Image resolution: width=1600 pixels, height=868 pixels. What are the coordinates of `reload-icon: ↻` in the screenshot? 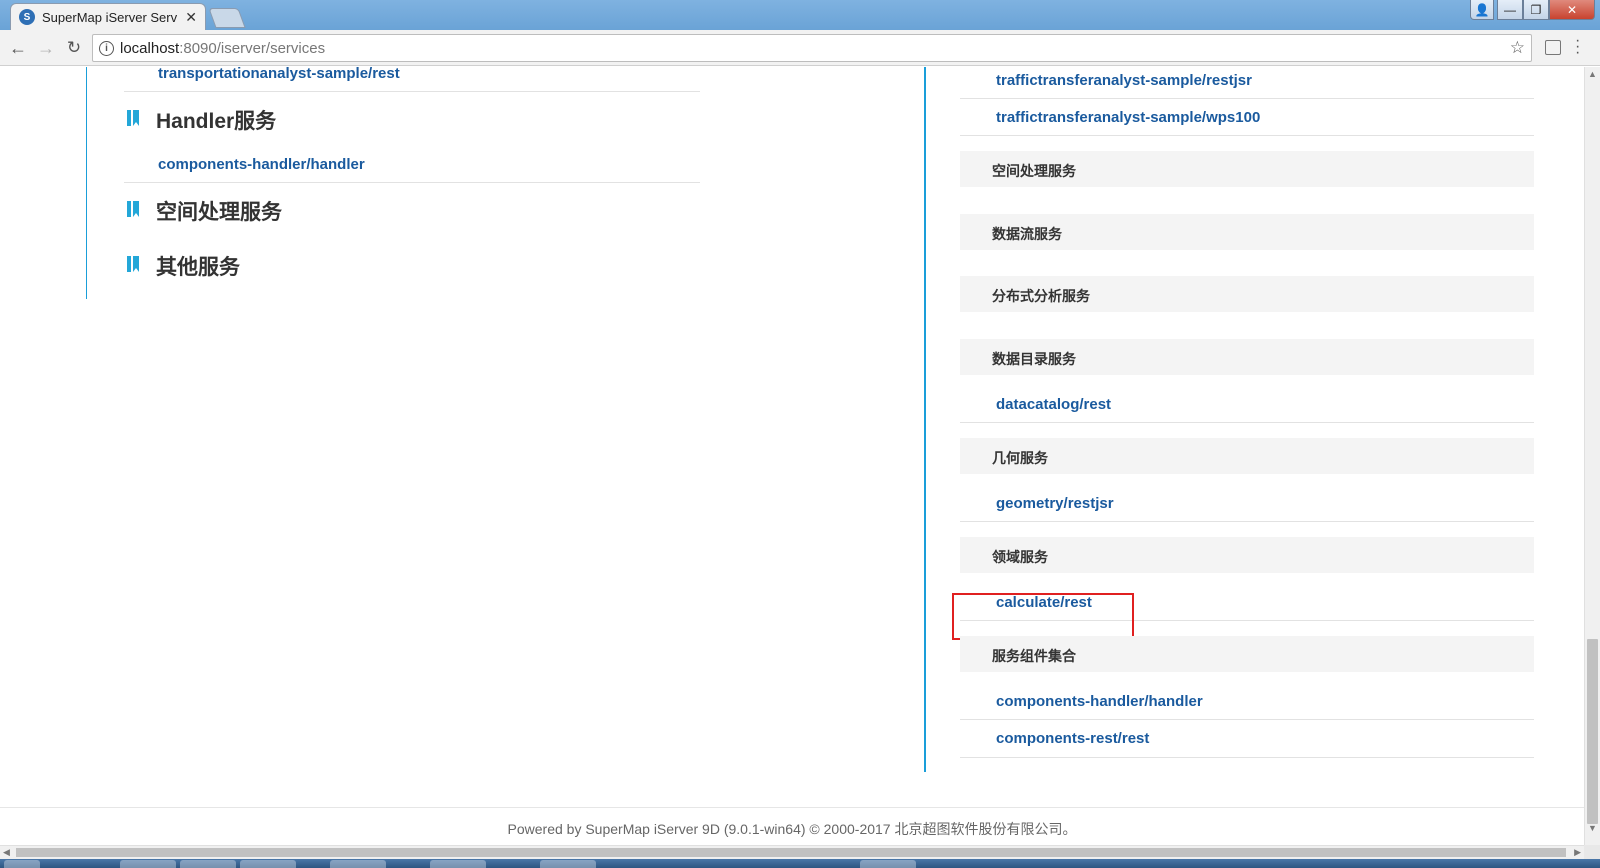 It's located at (74, 48).